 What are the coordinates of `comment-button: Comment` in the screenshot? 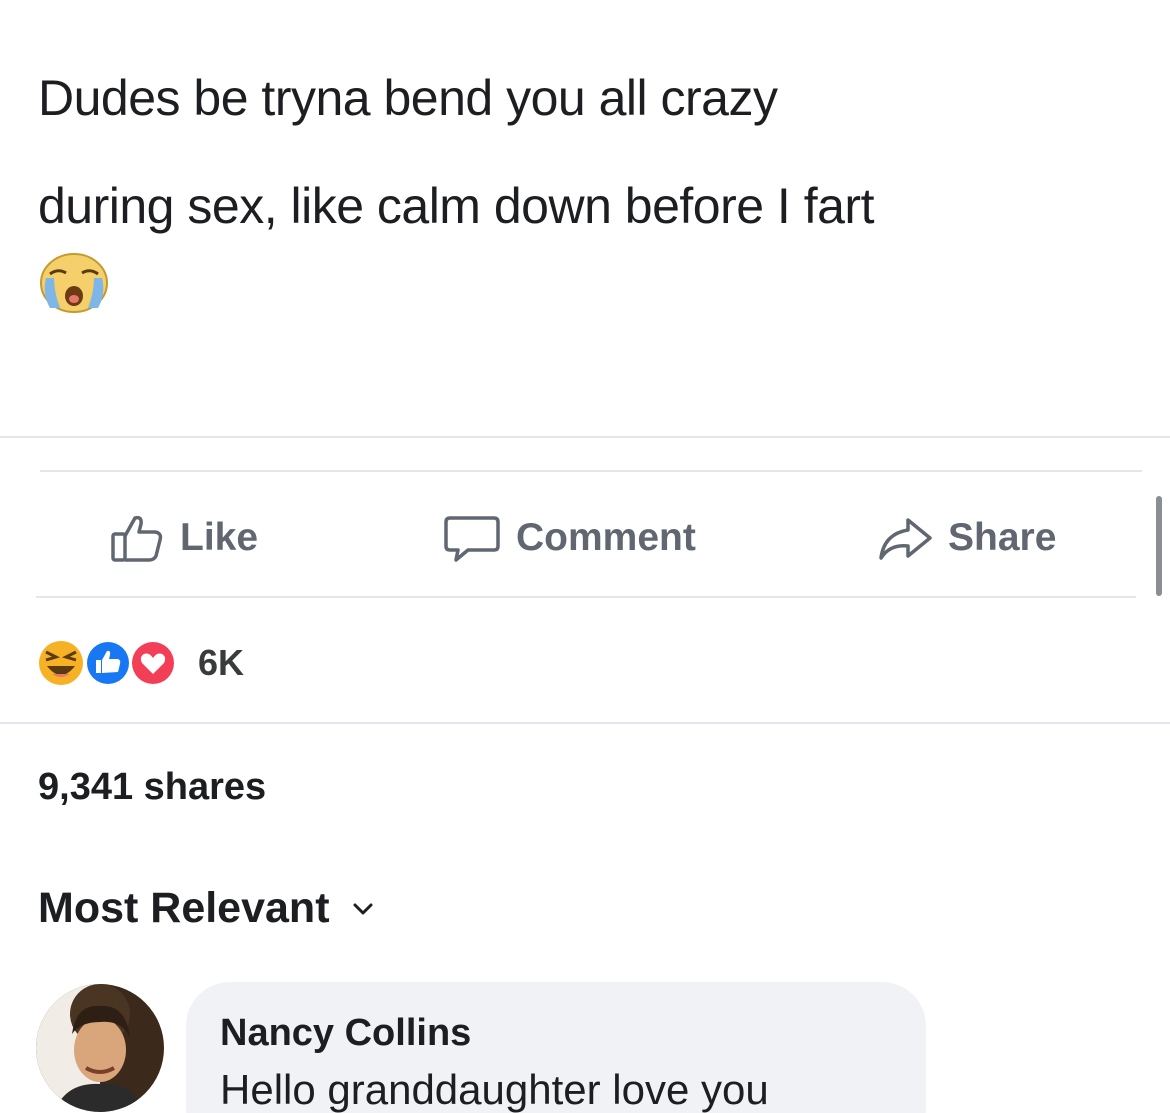 It's located at (569, 538).